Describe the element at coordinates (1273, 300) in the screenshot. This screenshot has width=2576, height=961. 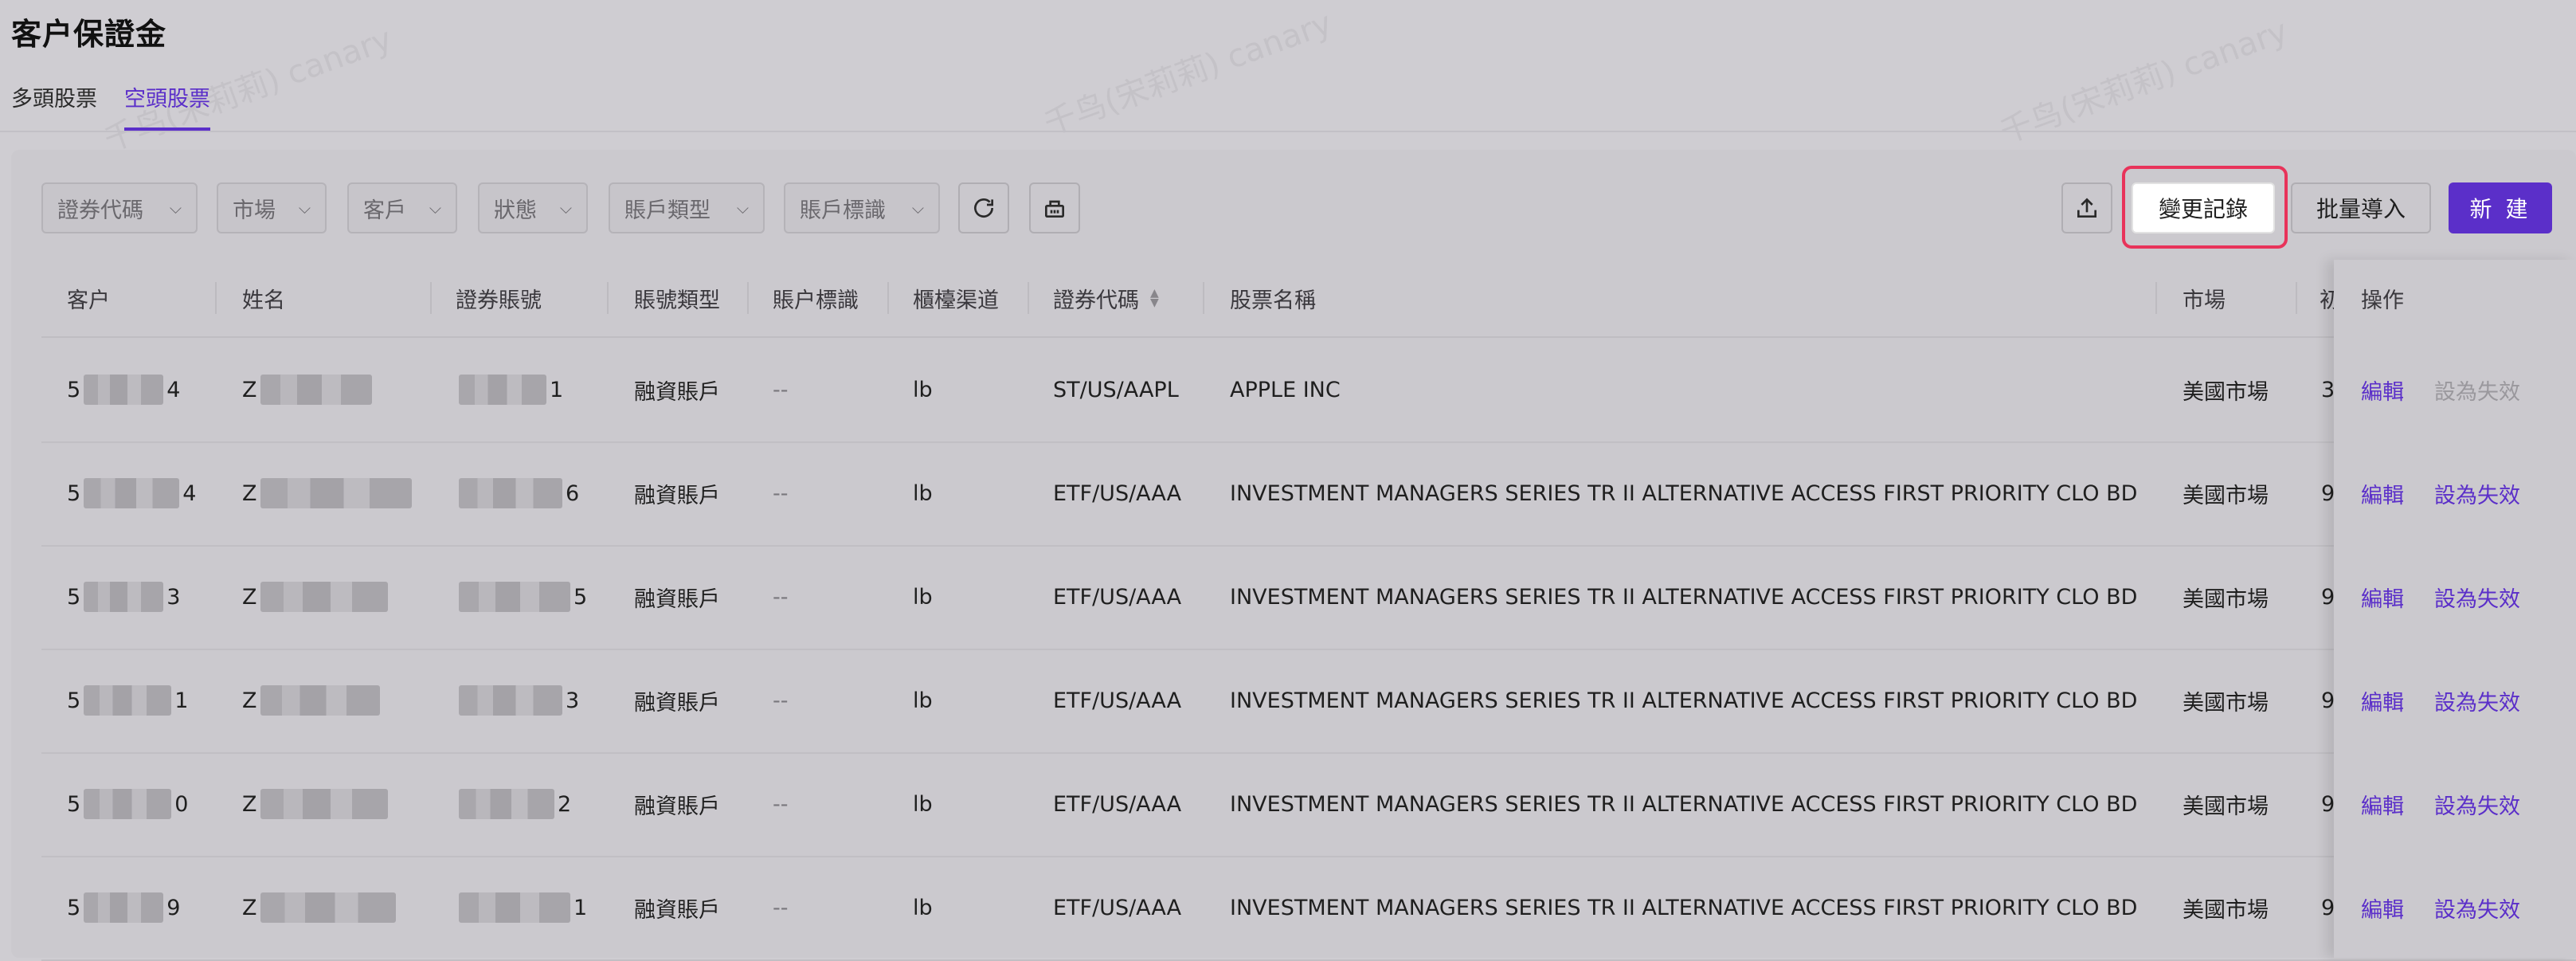
I see `header-stock-name: 股票名稱` at that location.